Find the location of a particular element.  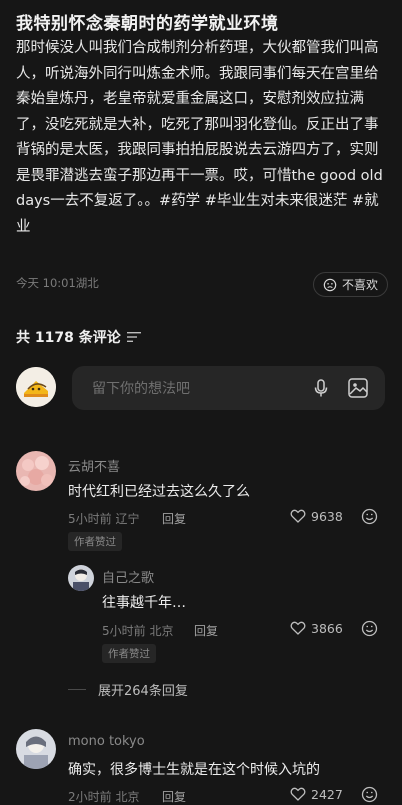

like-button: 9638 is located at coordinates (316, 516).